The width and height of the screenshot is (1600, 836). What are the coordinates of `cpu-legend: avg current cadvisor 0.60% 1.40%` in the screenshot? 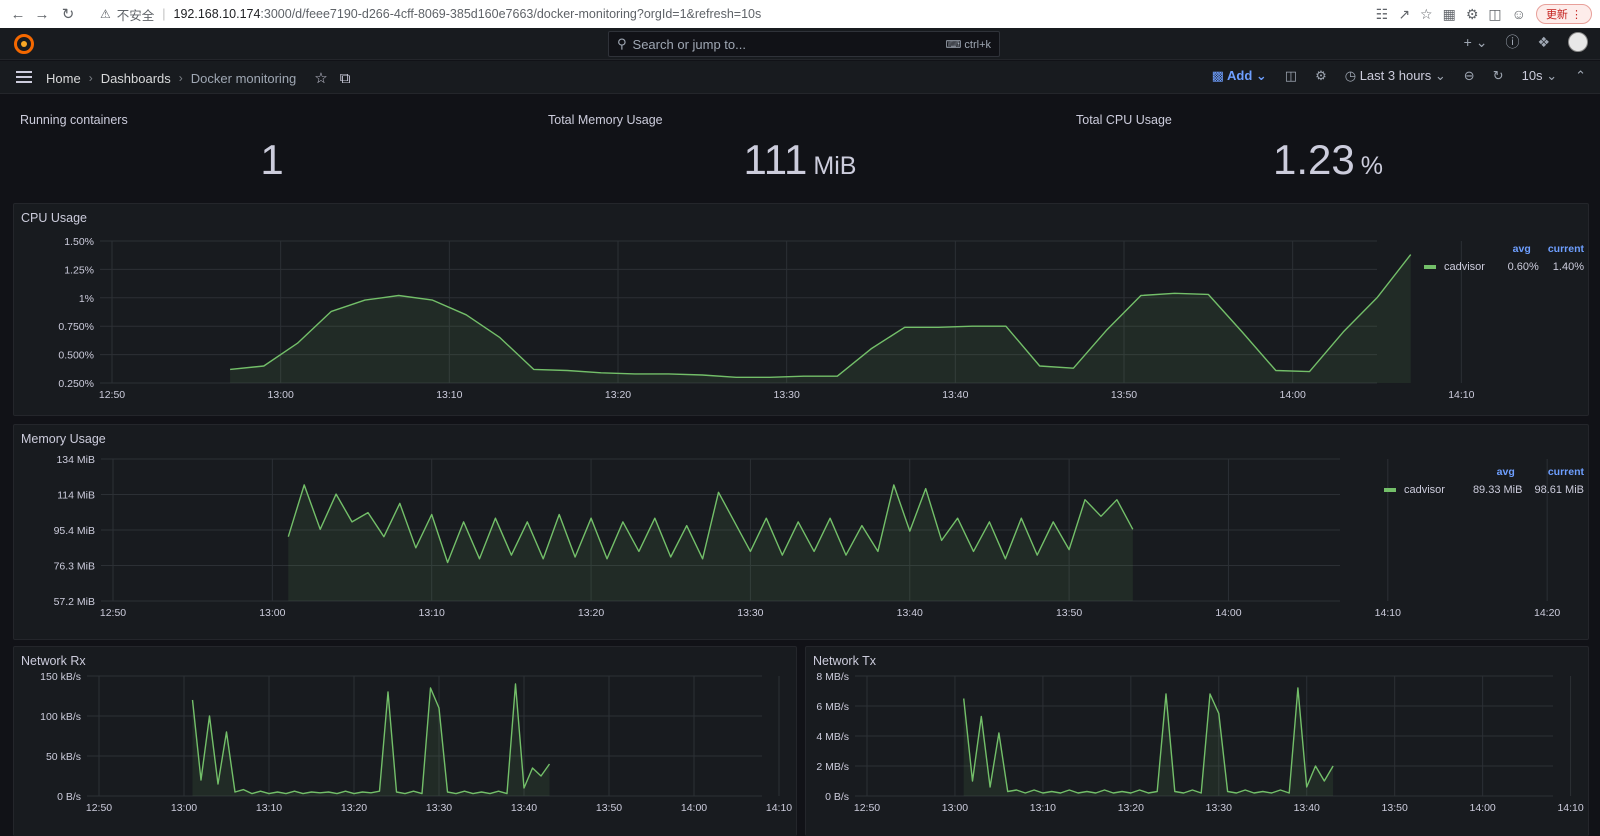 It's located at (1504, 258).